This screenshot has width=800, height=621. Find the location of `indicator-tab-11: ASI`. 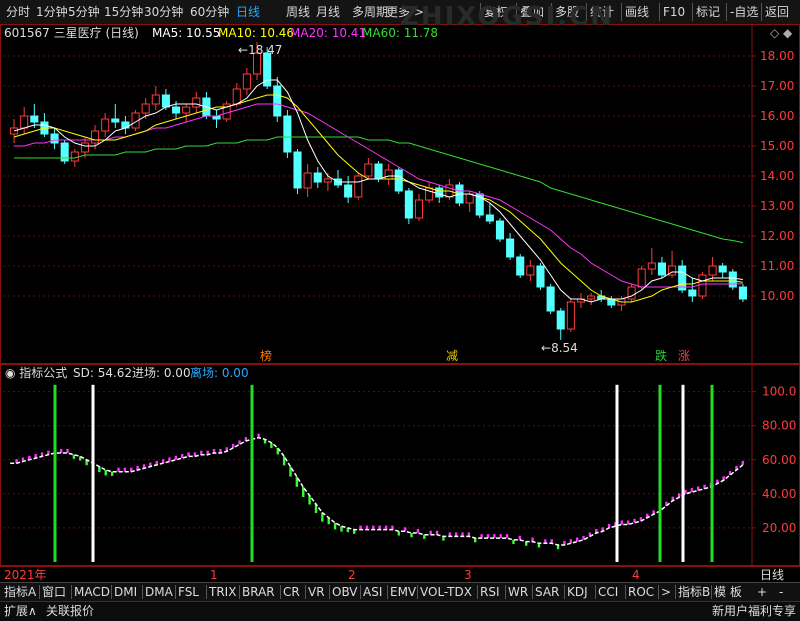

indicator-tab-11: ASI is located at coordinates (372, 592).